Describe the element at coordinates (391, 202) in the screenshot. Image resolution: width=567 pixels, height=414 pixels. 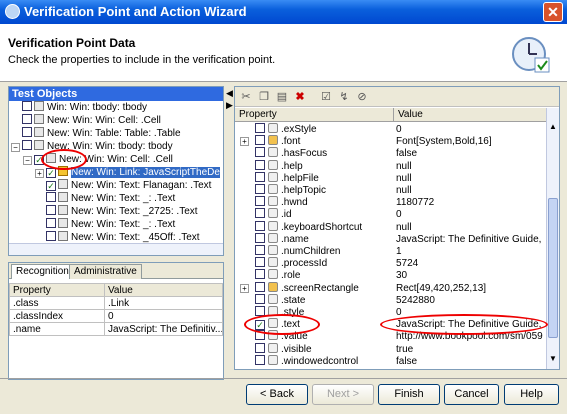
I see `property-row: .hwnd 1180772` at that location.